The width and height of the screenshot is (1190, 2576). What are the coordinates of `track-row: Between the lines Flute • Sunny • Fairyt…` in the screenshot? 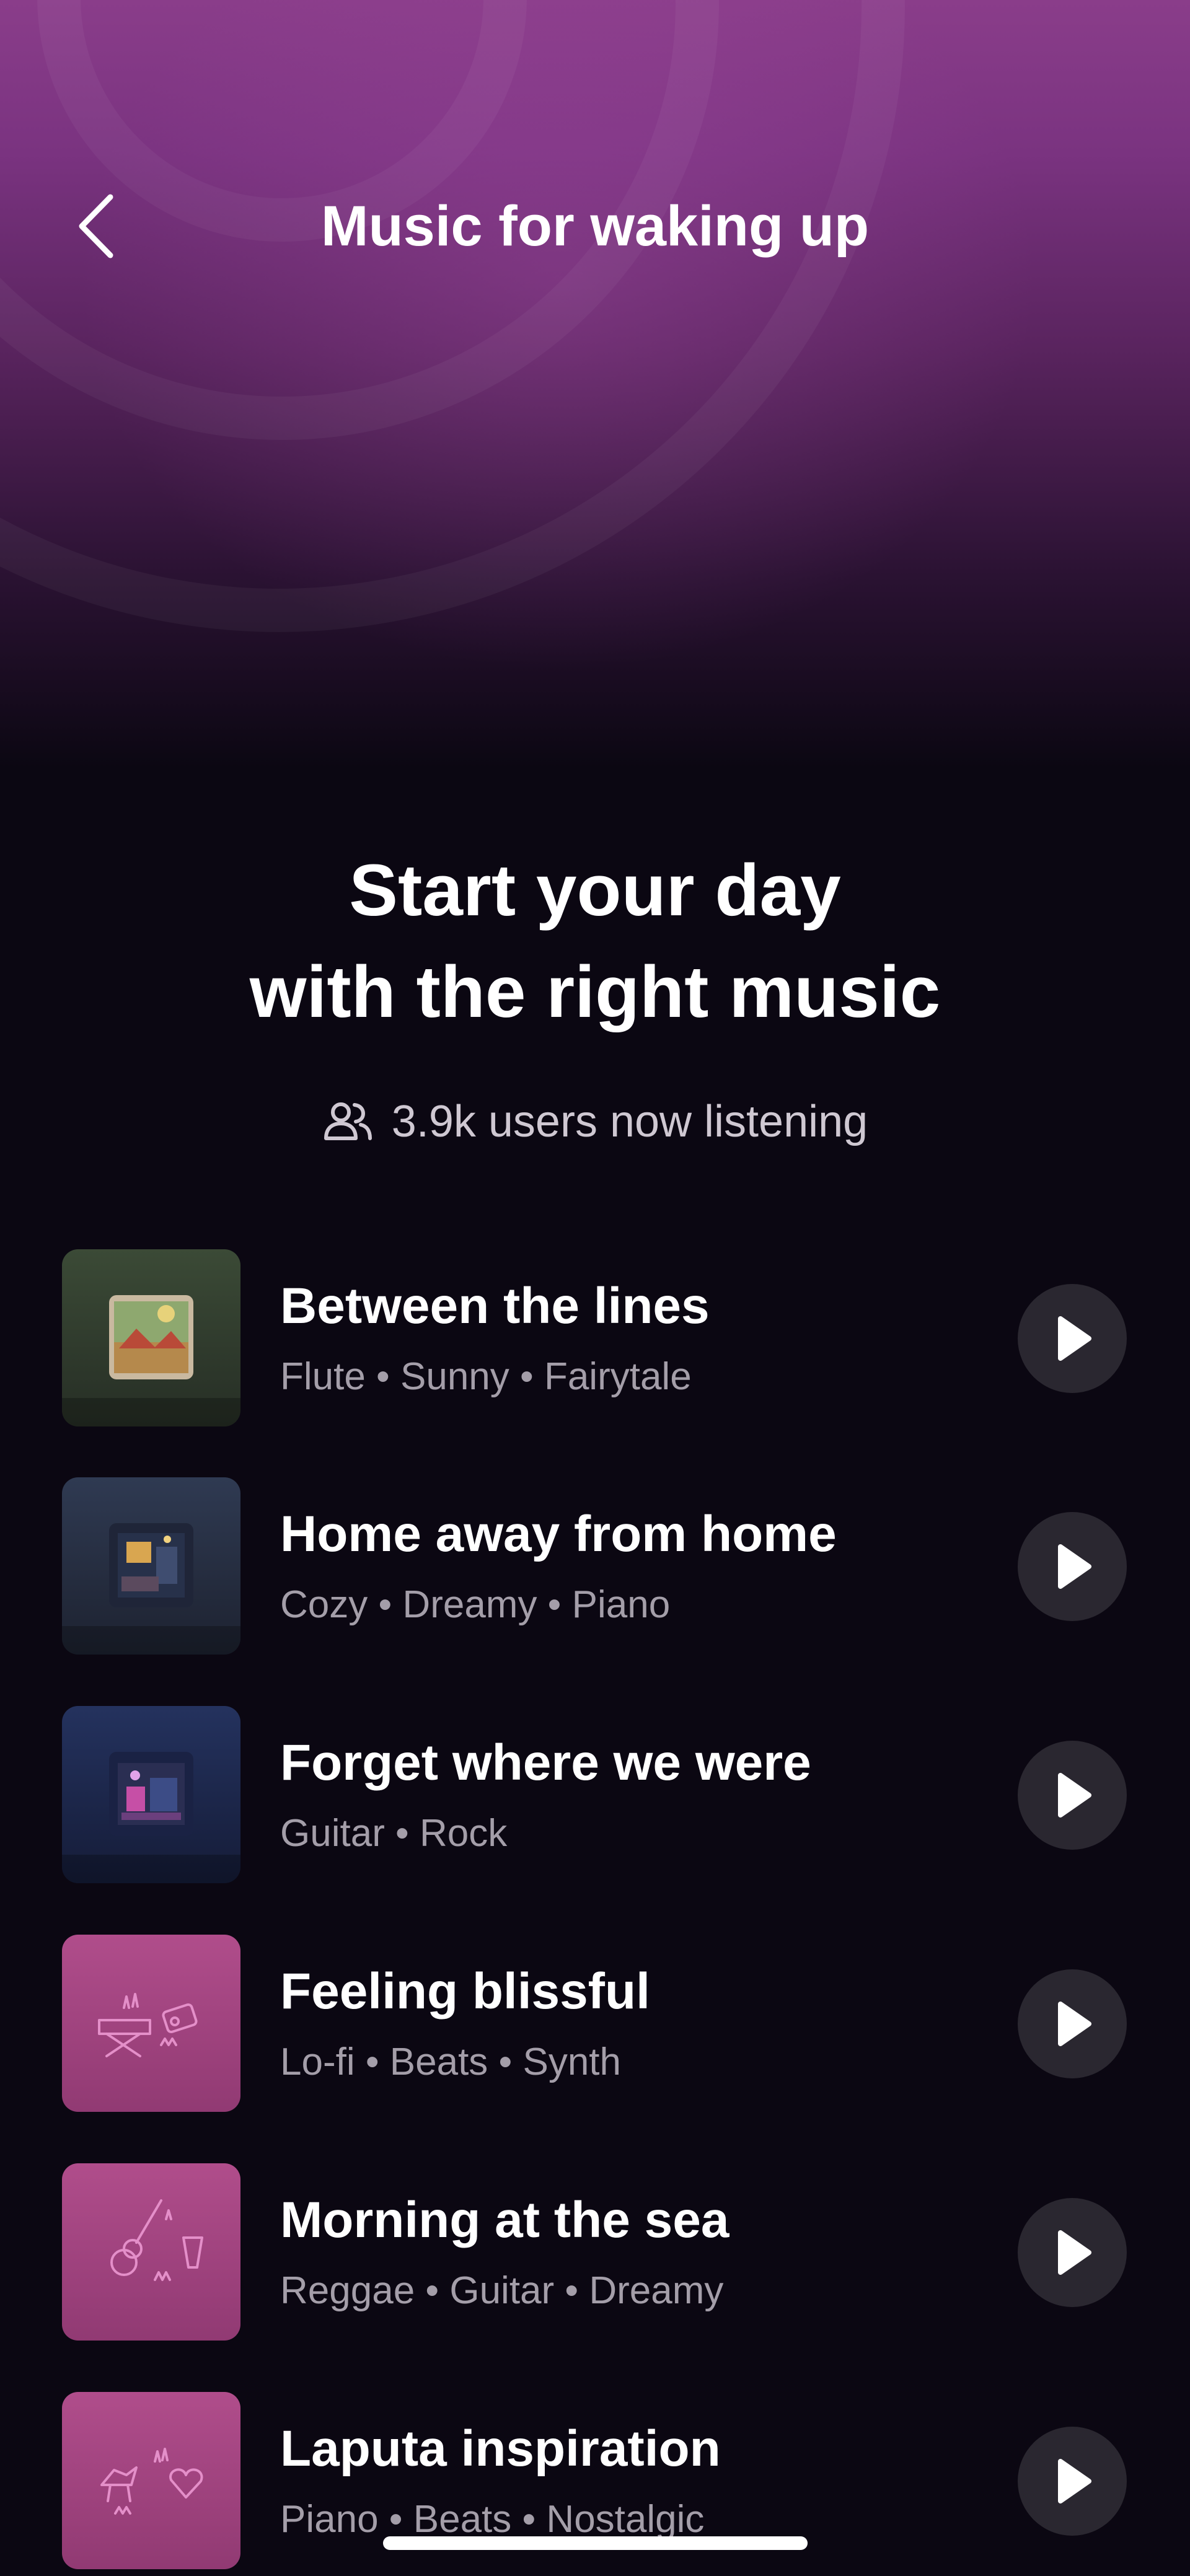 It's located at (595, 1339).